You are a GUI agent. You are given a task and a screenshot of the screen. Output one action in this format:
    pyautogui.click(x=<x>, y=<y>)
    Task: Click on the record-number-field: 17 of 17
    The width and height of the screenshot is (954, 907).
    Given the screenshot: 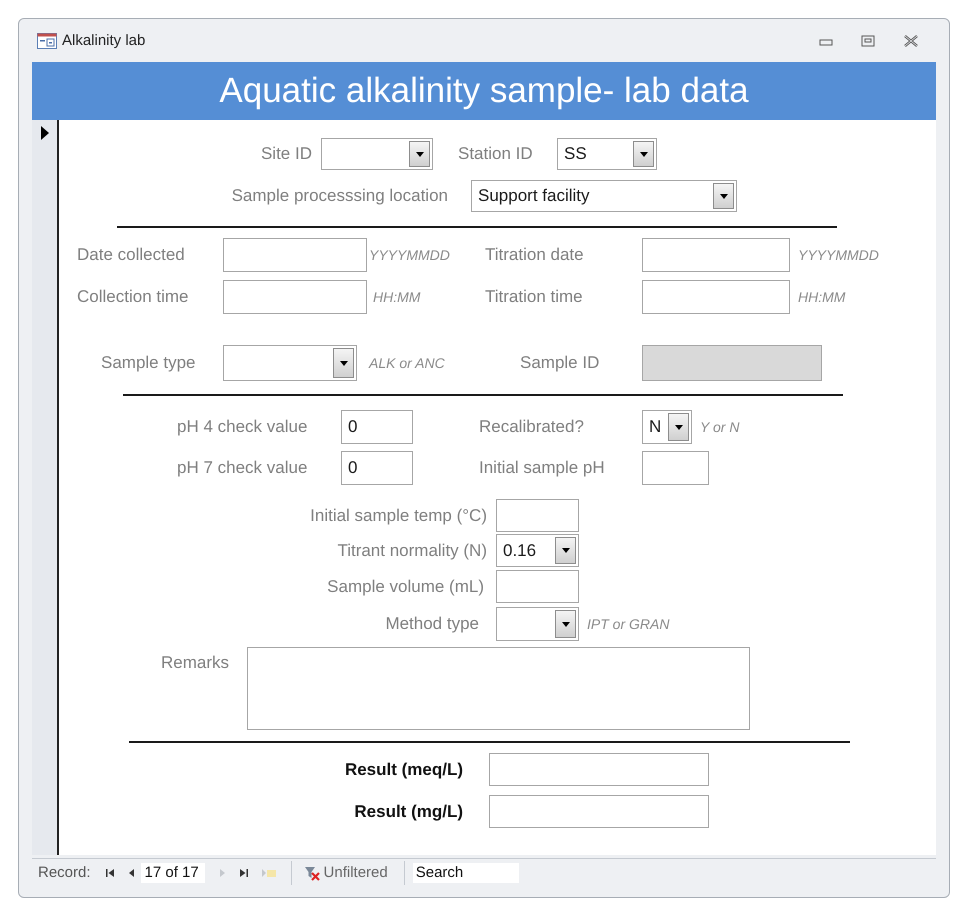 What is the action you would take?
    pyautogui.click(x=172, y=872)
    